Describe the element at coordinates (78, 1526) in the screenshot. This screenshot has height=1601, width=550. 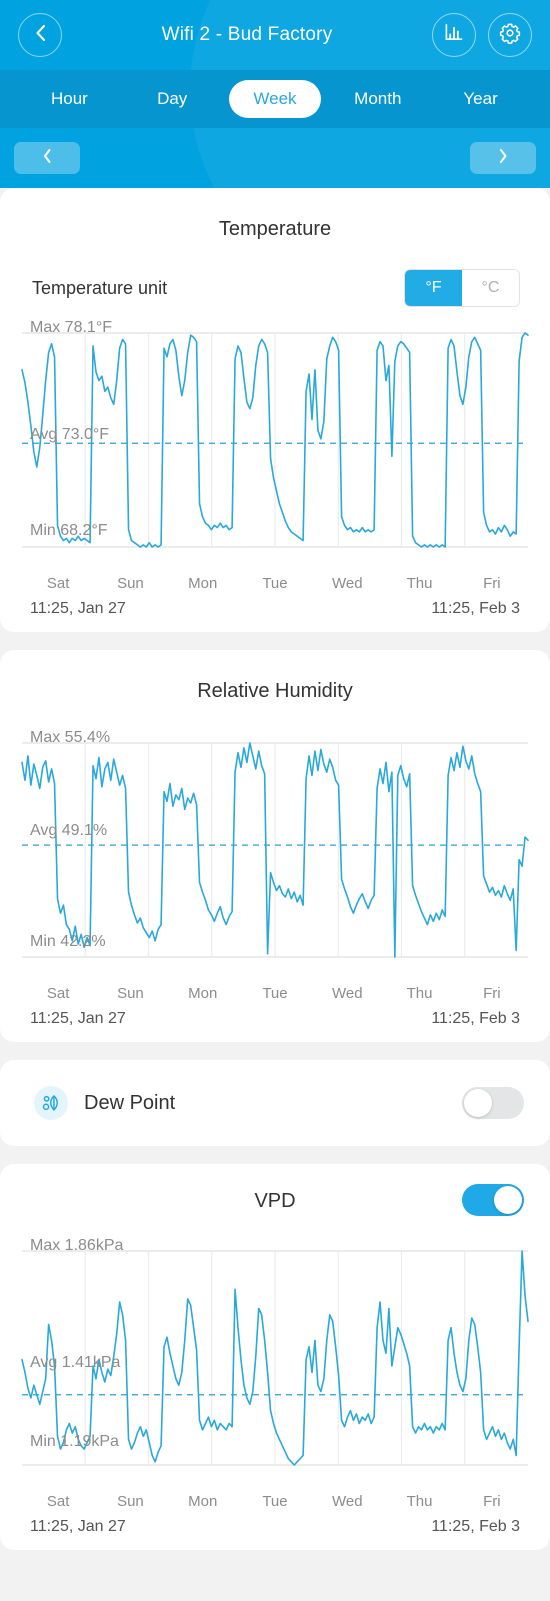
I see `vpd-start-time: 11:25, Jan 27` at that location.